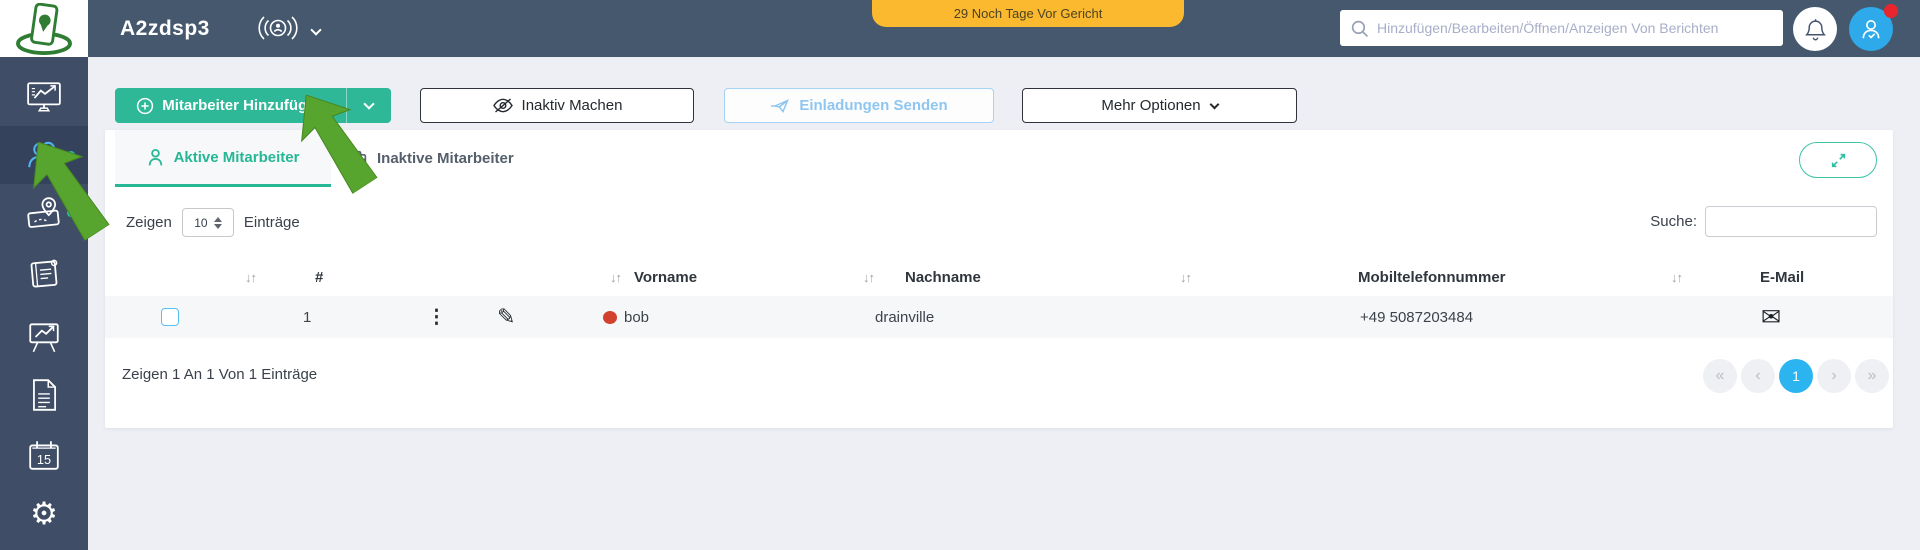 This screenshot has height=550, width=1920. I want to click on status-dot-red, so click(610, 317).